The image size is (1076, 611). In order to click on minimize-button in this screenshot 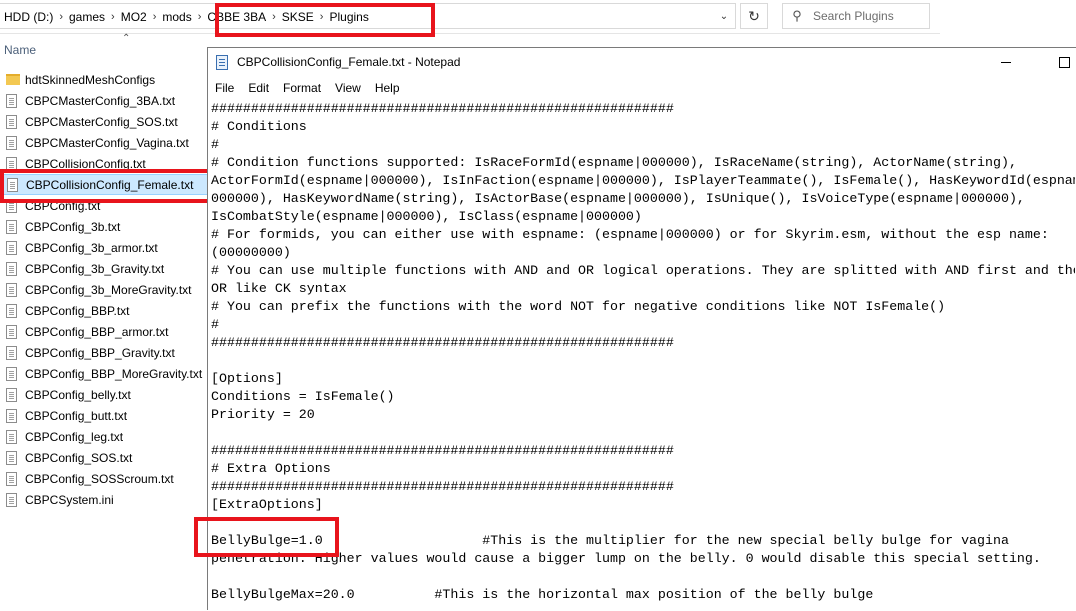, I will do `click(1006, 62)`.